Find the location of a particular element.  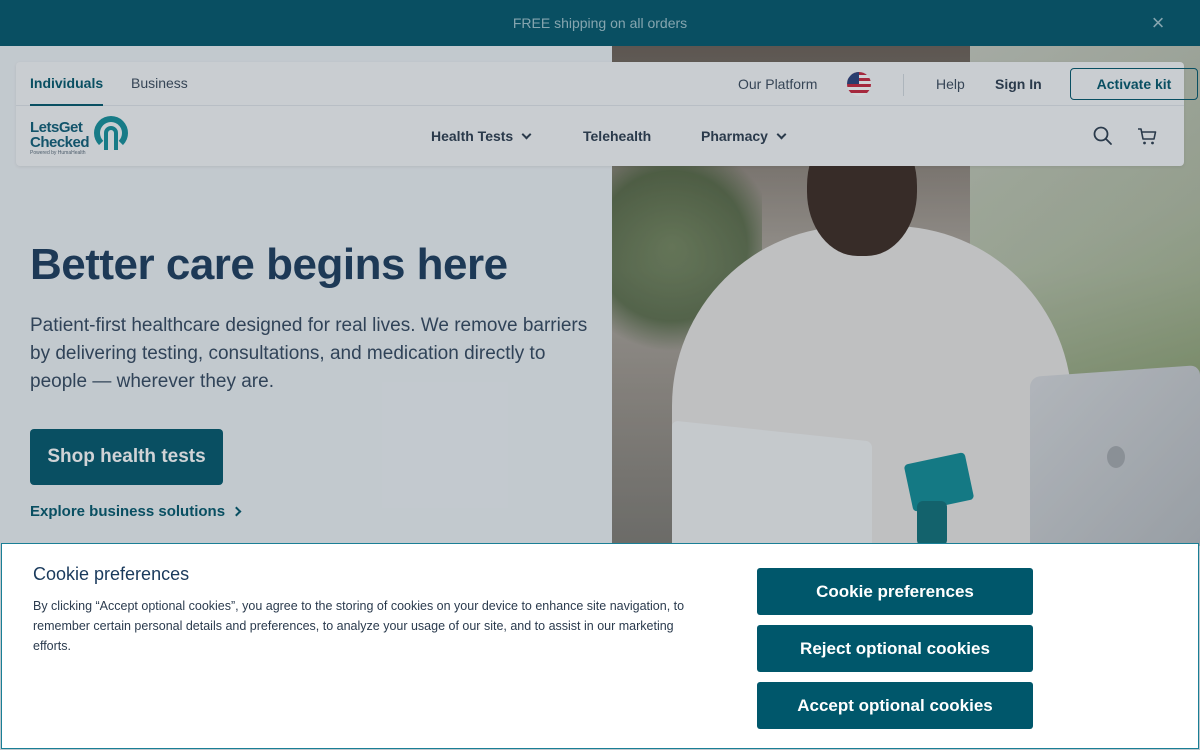

logo-line-1: LetsGet is located at coordinates (56, 127).